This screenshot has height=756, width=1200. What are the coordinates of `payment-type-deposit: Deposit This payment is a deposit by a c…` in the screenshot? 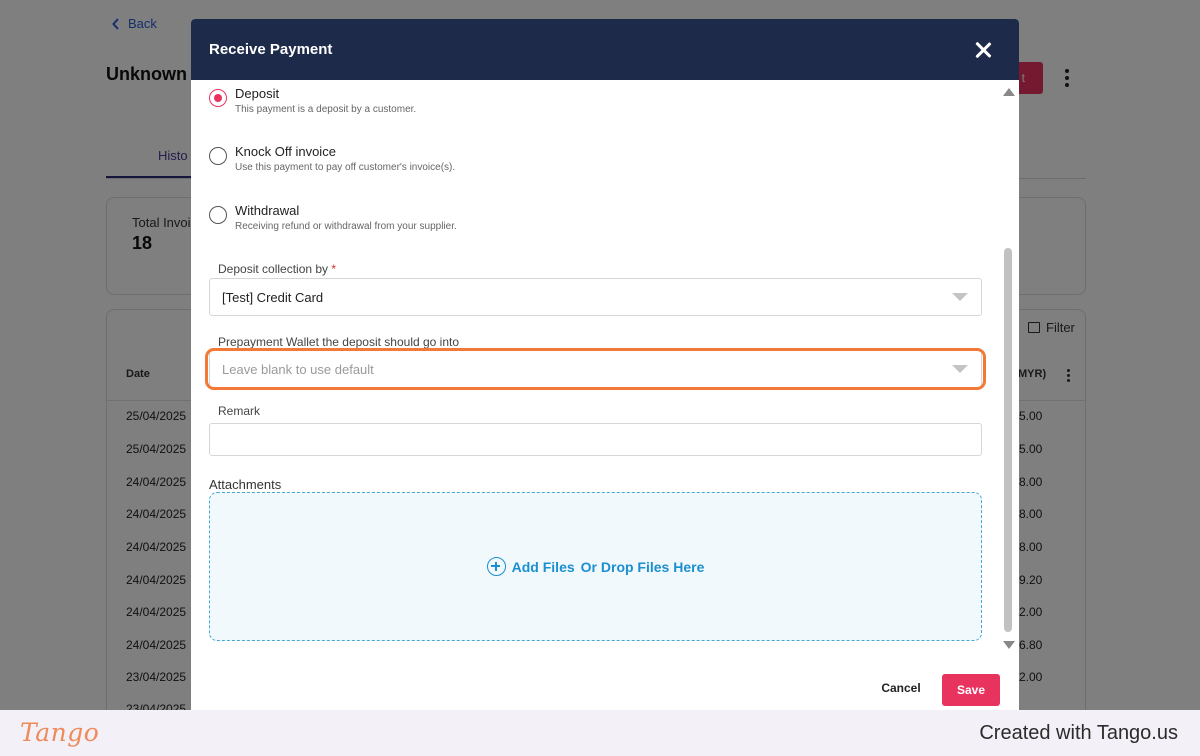 It's located at (312, 100).